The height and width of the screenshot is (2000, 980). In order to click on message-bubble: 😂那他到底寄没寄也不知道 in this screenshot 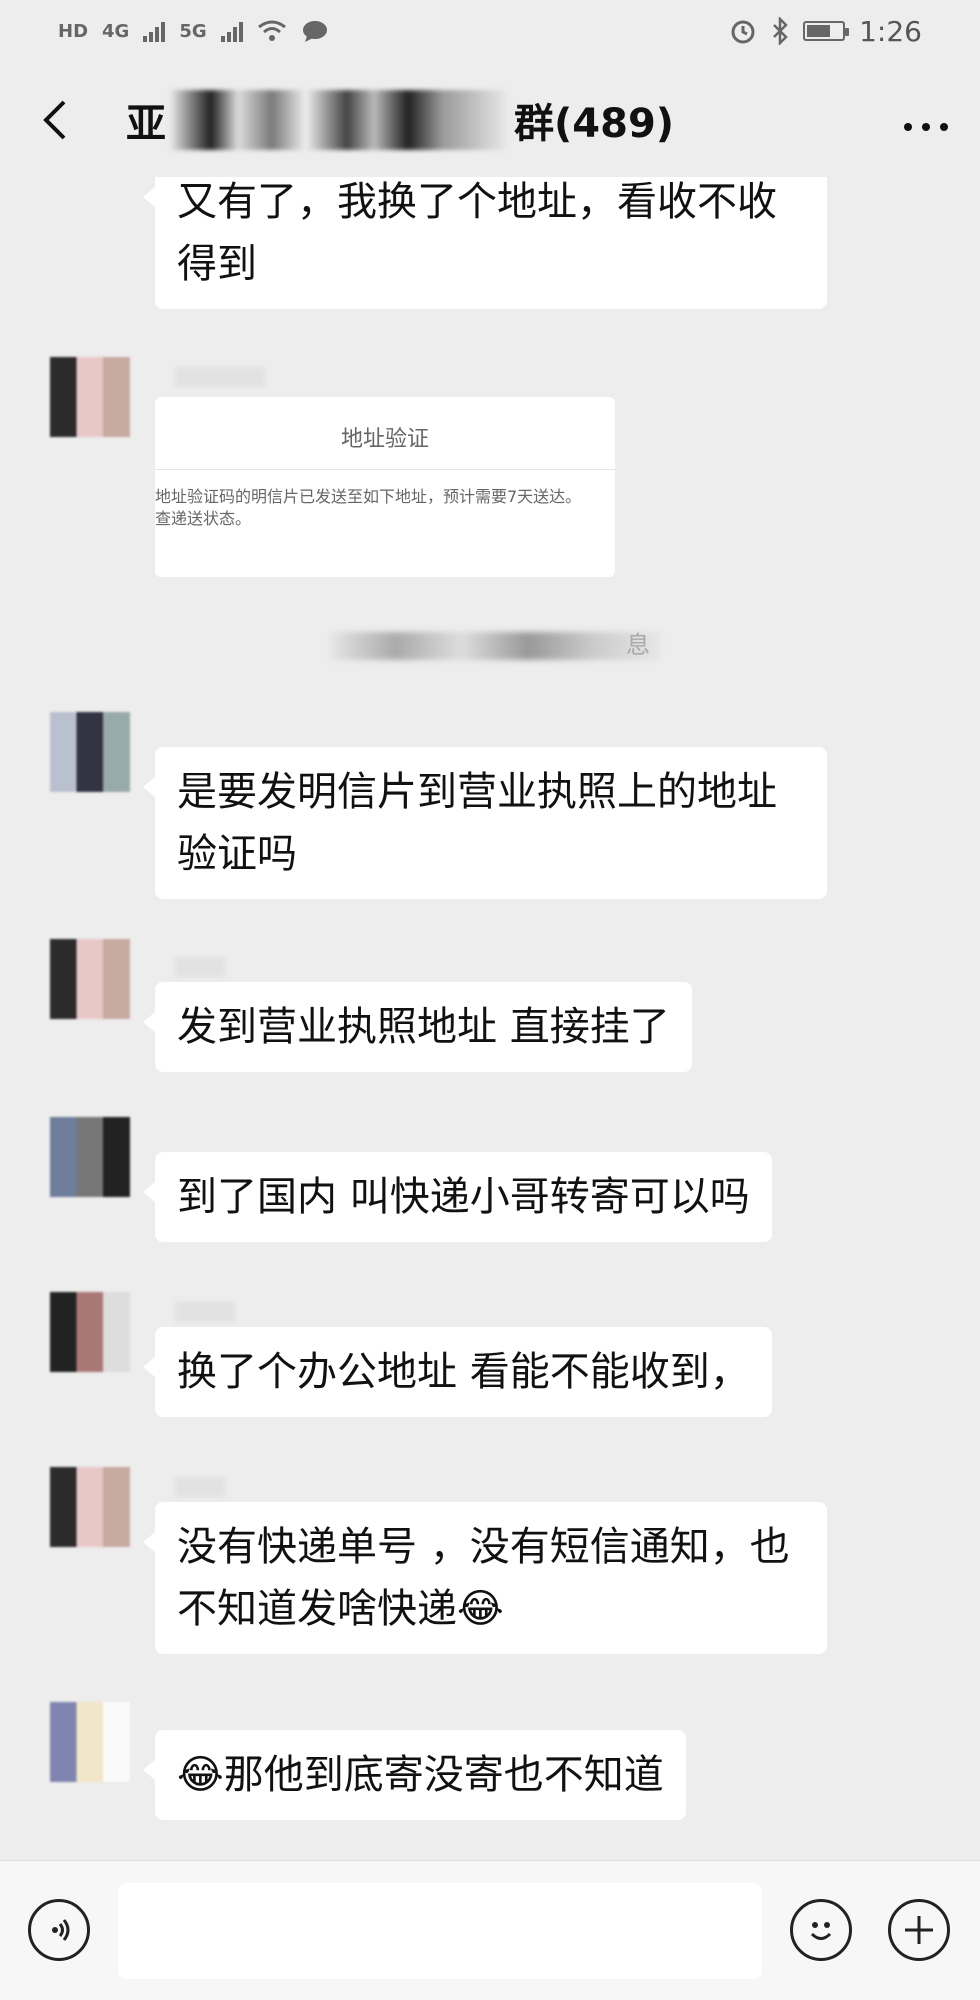, I will do `click(414, 1775)`.